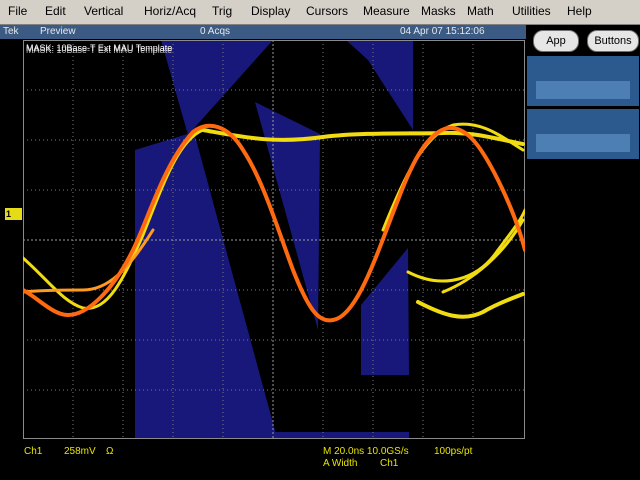  I want to click on volts-per-div: 258mV, so click(80, 451).